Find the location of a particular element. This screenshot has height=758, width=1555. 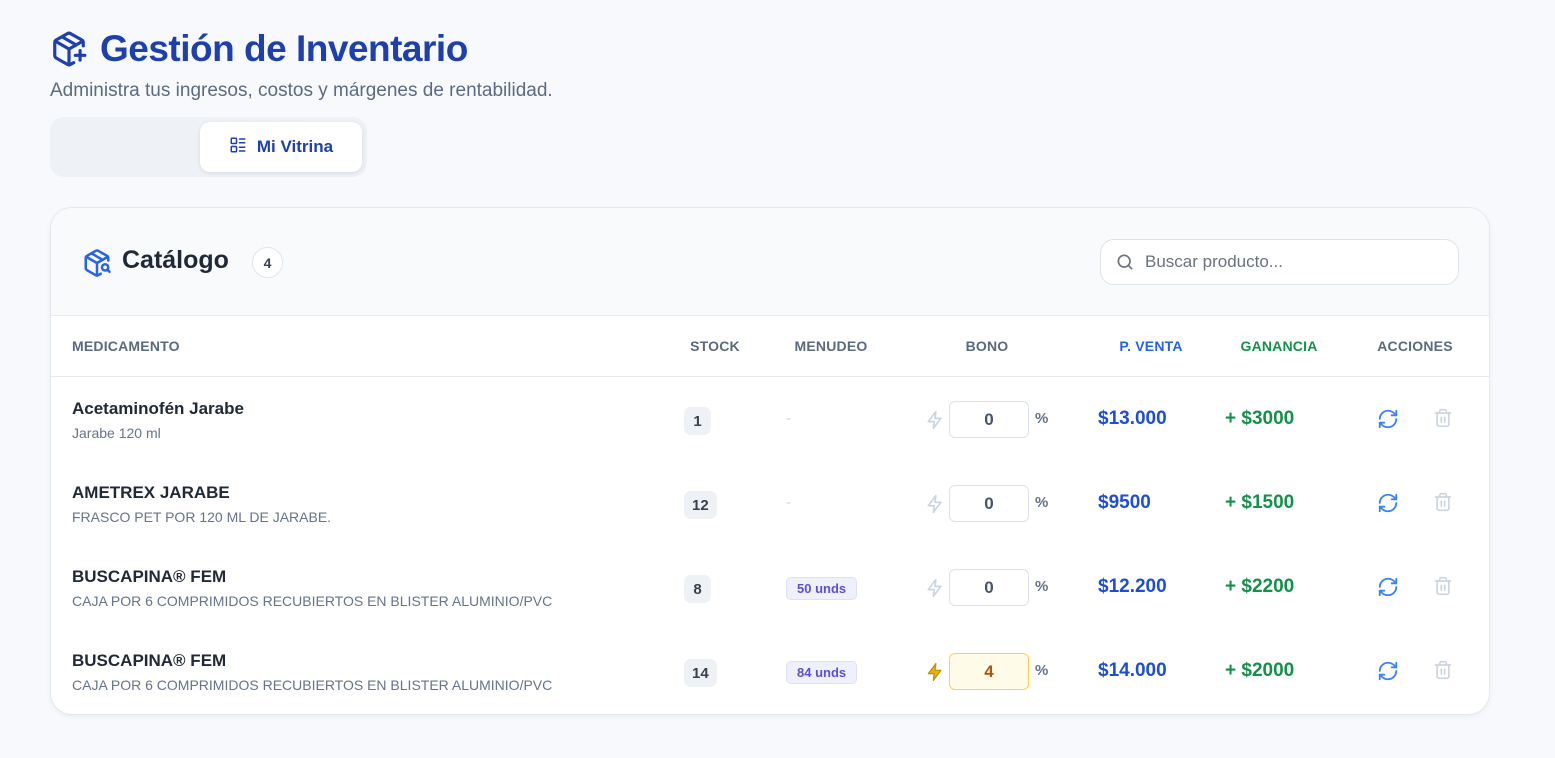

bono-input: 4 is located at coordinates (989, 671).